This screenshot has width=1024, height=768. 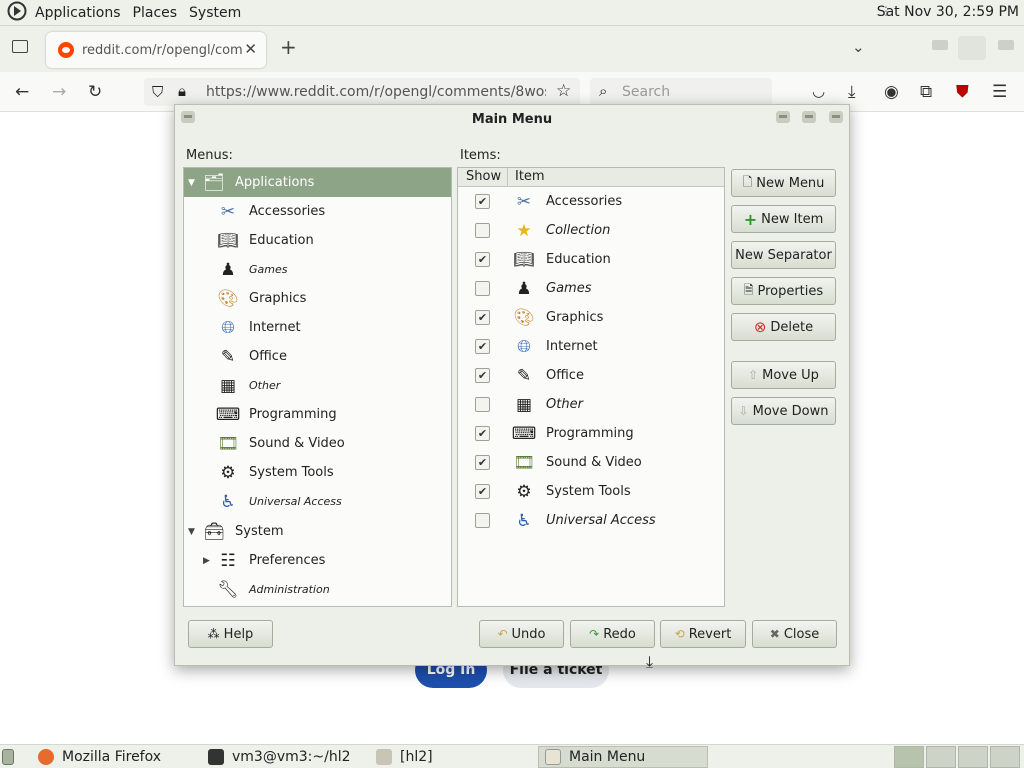 What do you see at coordinates (250, 49) in the screenshot?
I see `close-tab-icon: ✕` at bounding box center [250, 49].